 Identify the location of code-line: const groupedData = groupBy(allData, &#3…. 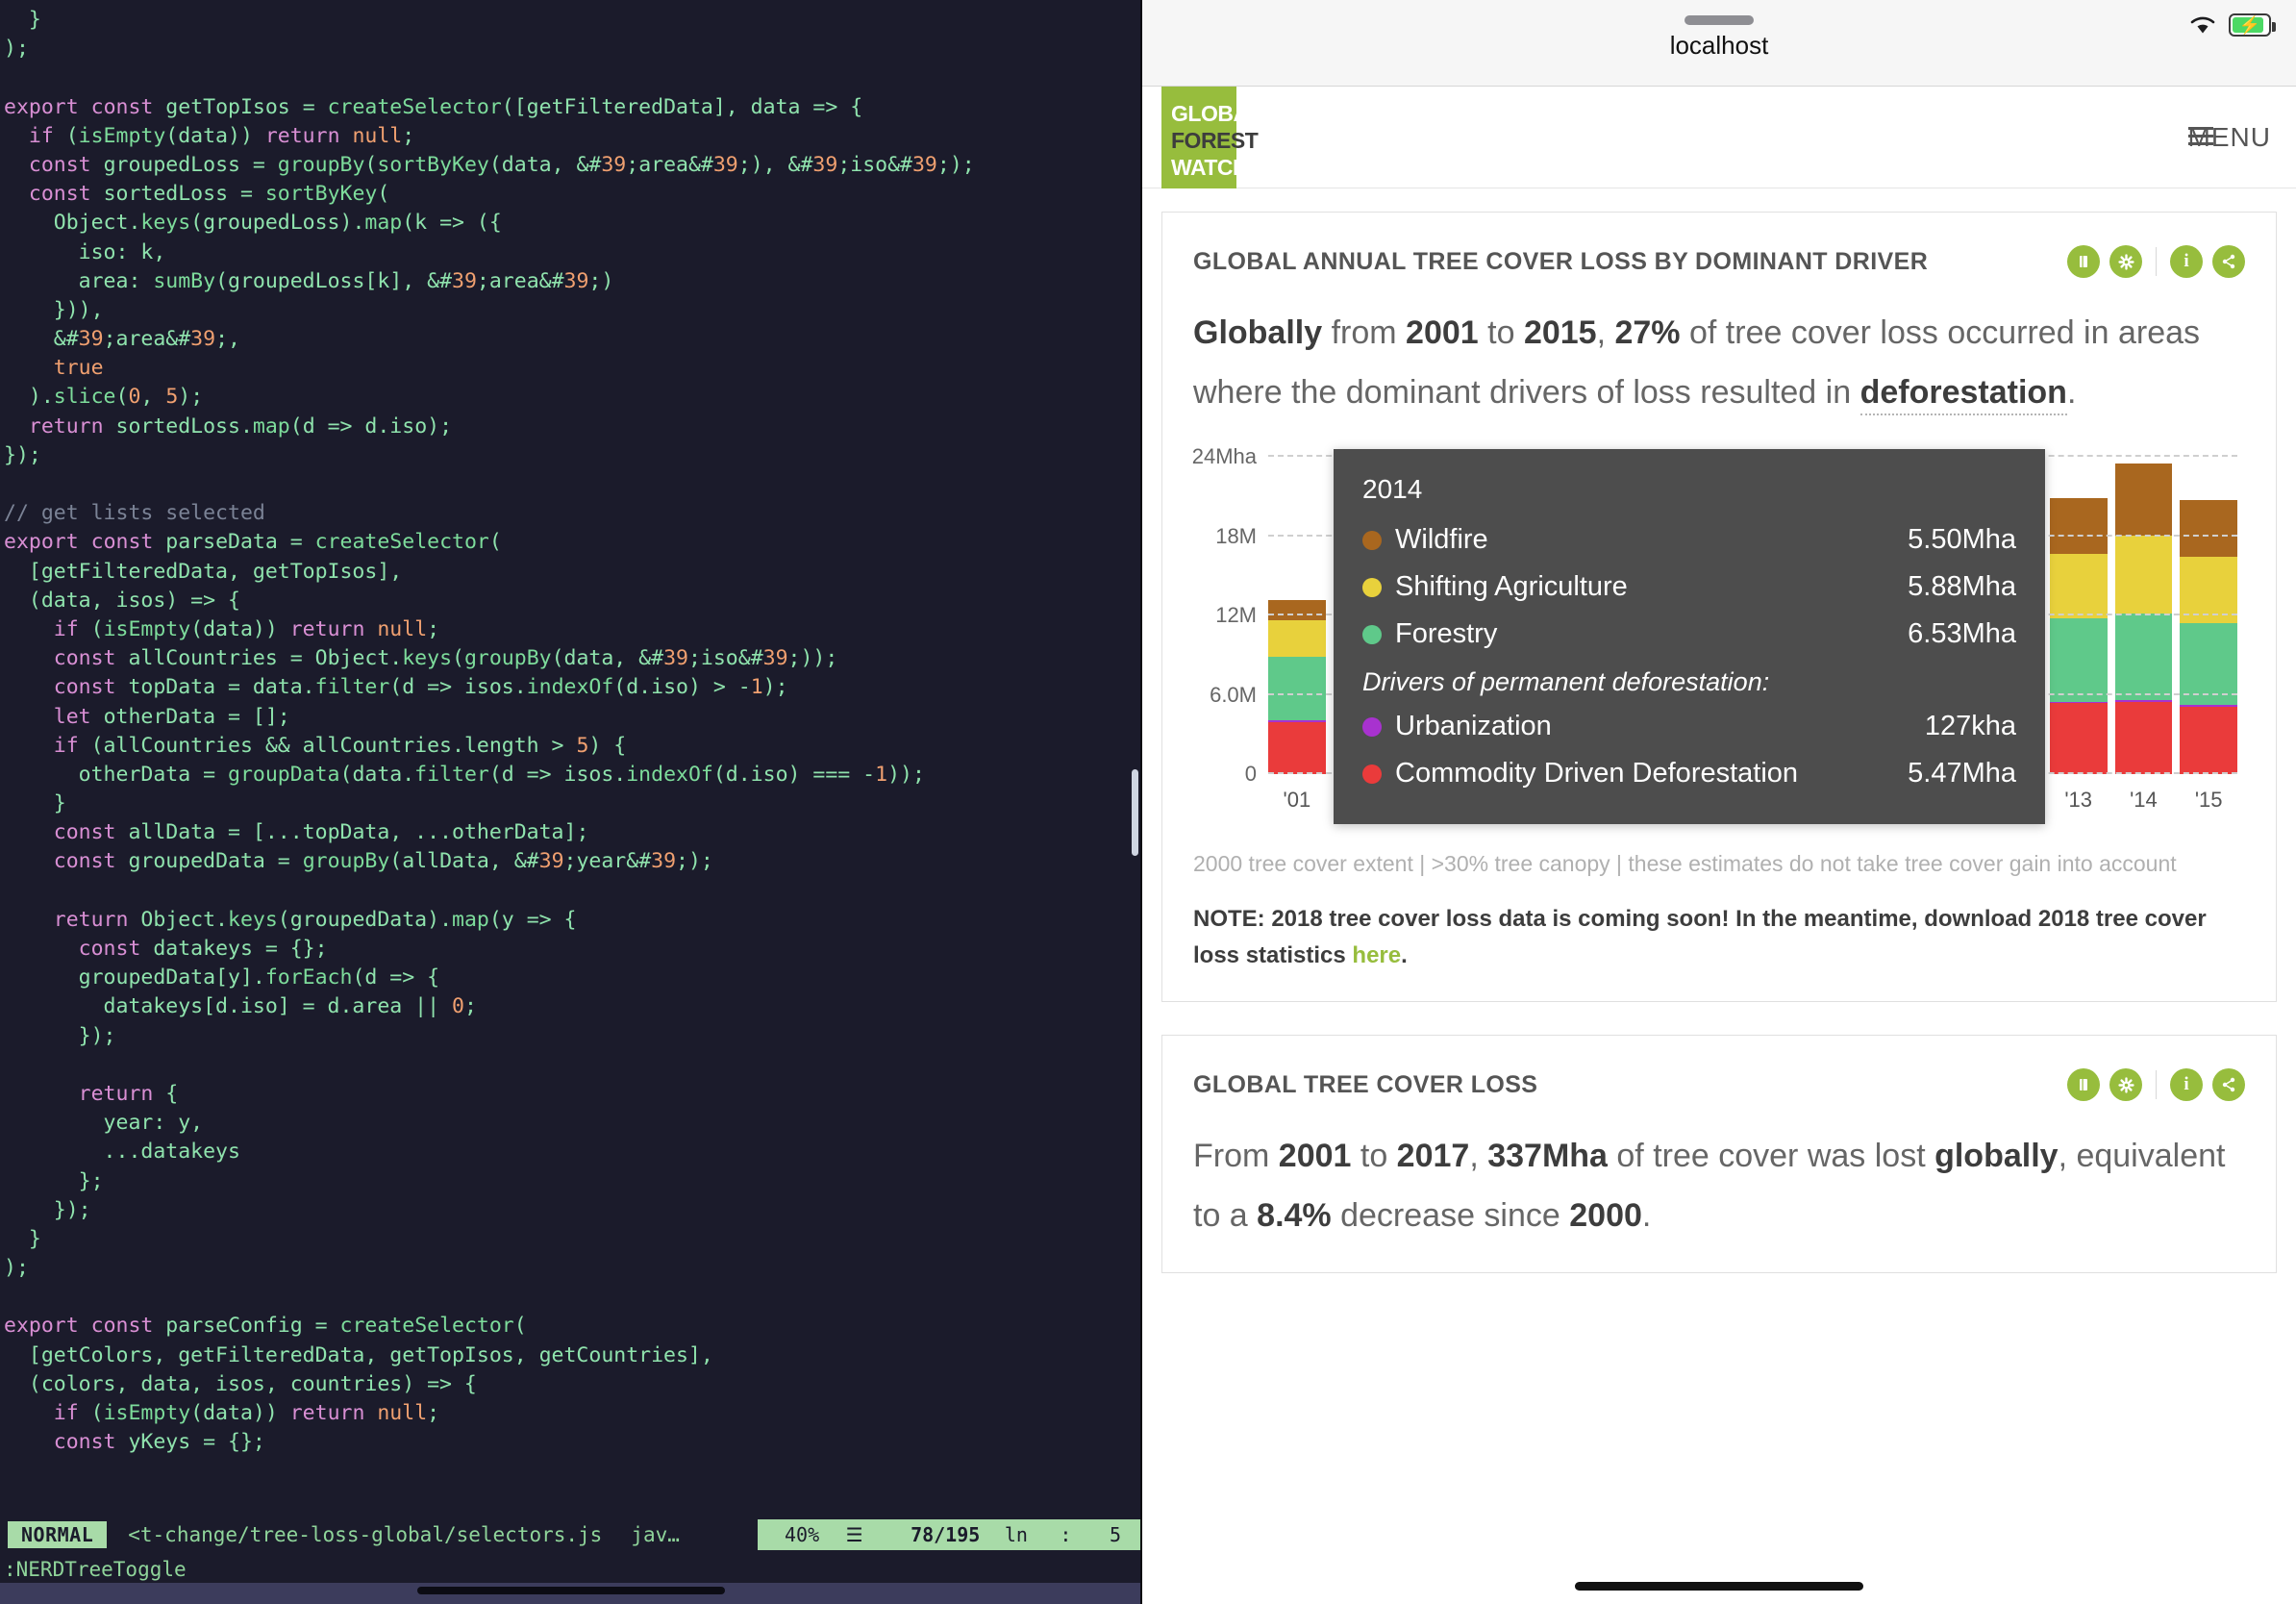
(383, 861).